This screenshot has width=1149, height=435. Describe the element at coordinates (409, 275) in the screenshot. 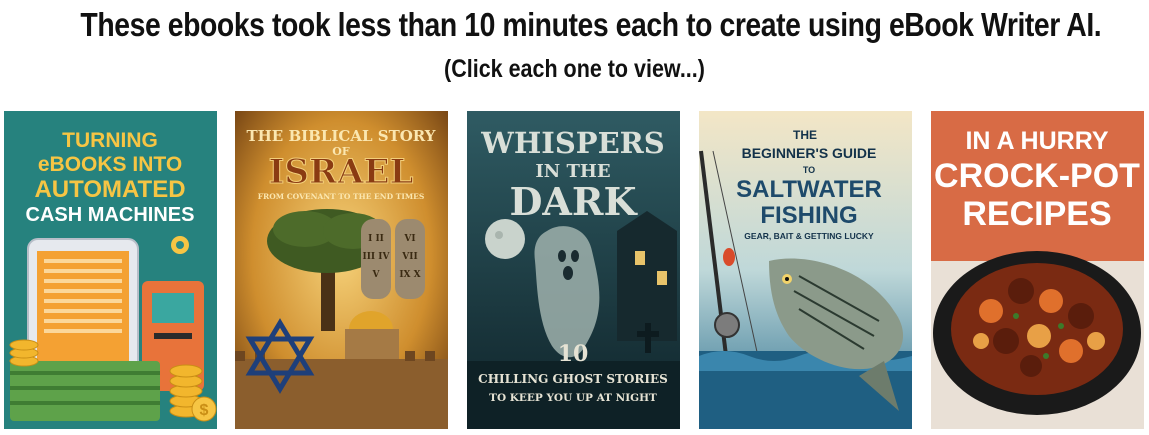

I see `svg-text: IX X` at that location.